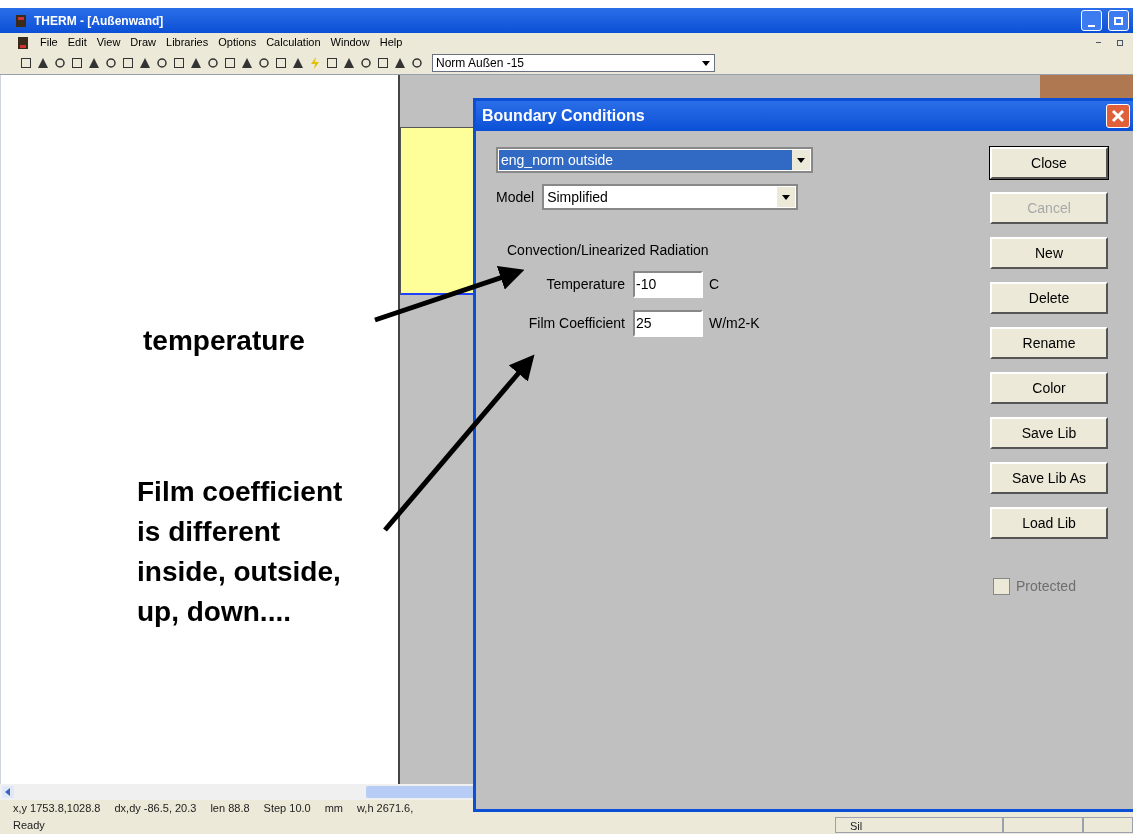  What do you see at coordinates (919, 825) in the screenshot?
I see `status-panel: Sil` at bounding box center [919, 825].